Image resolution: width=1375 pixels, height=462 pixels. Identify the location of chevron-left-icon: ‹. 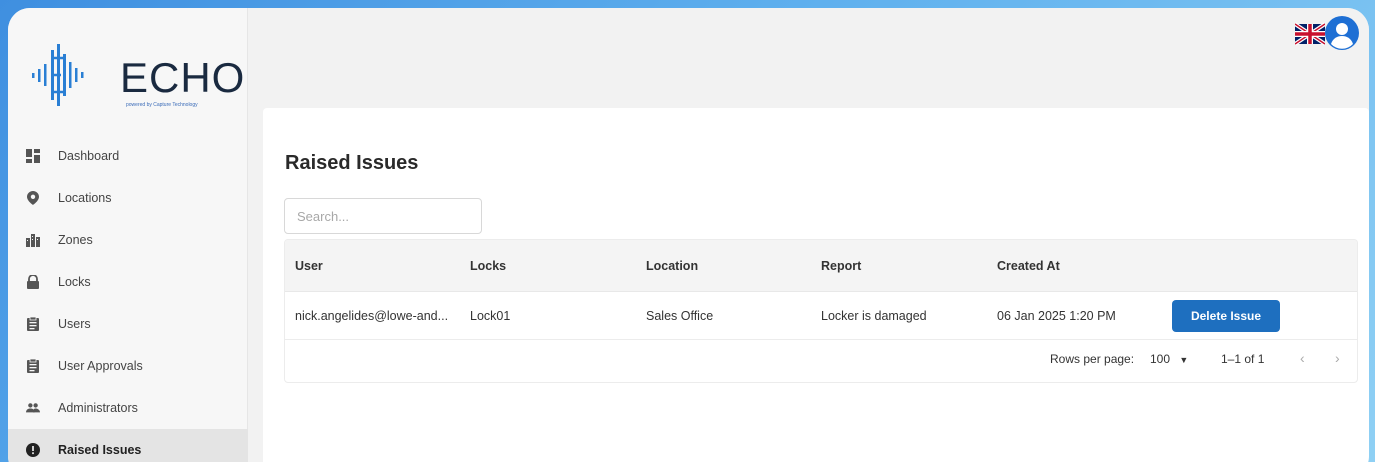
(1302, 358).